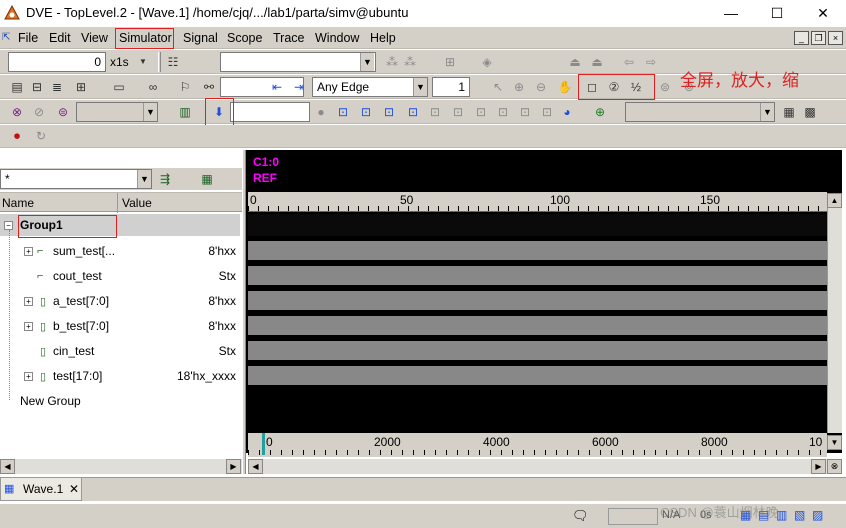 The height and width of the screenshot is (528, 846). What do you see at coordinates (789, 112) in the screenshot?
I see `grid-icon: ▦` at bounding box center [789, 112].